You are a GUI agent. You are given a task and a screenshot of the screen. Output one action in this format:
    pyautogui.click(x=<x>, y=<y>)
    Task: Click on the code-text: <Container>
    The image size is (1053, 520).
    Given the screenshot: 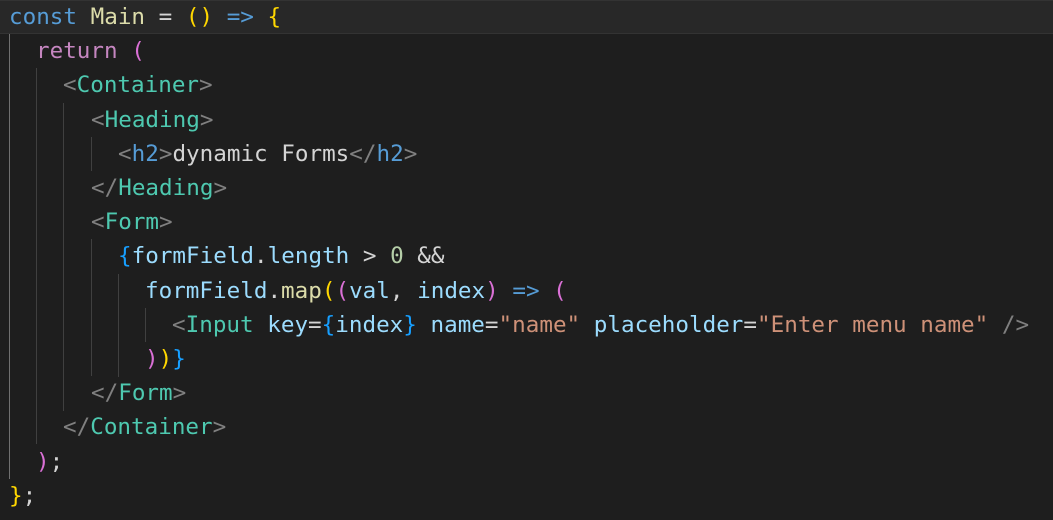 What is the action you would take?
    pyautogui.click(x=138, y=85)
    